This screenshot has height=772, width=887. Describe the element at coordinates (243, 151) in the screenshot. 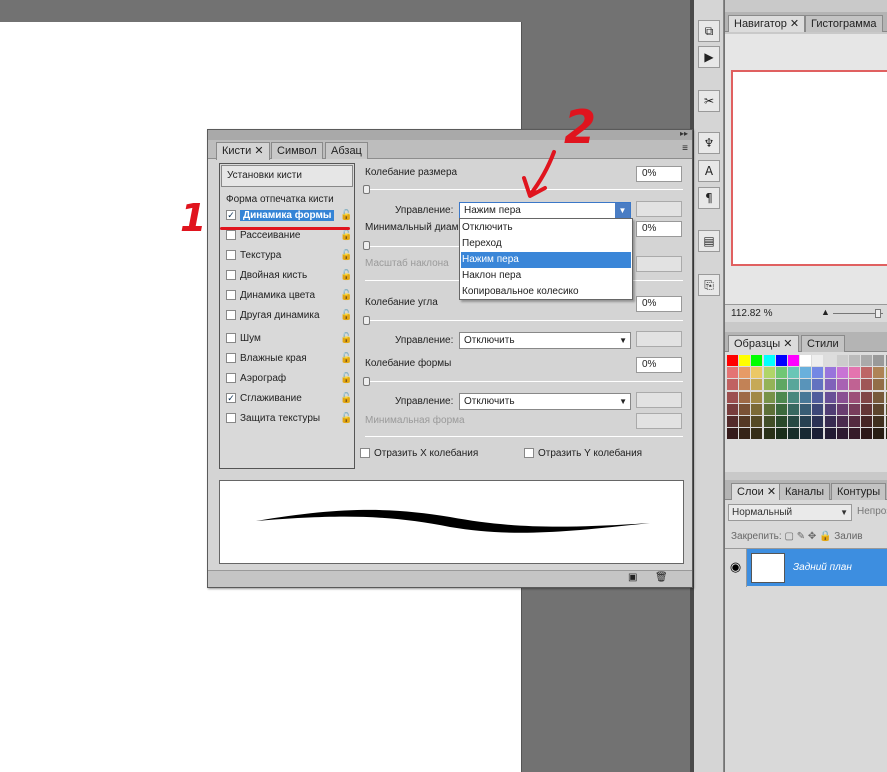

I see `tab-brushes: Кисти ✕` at that location.